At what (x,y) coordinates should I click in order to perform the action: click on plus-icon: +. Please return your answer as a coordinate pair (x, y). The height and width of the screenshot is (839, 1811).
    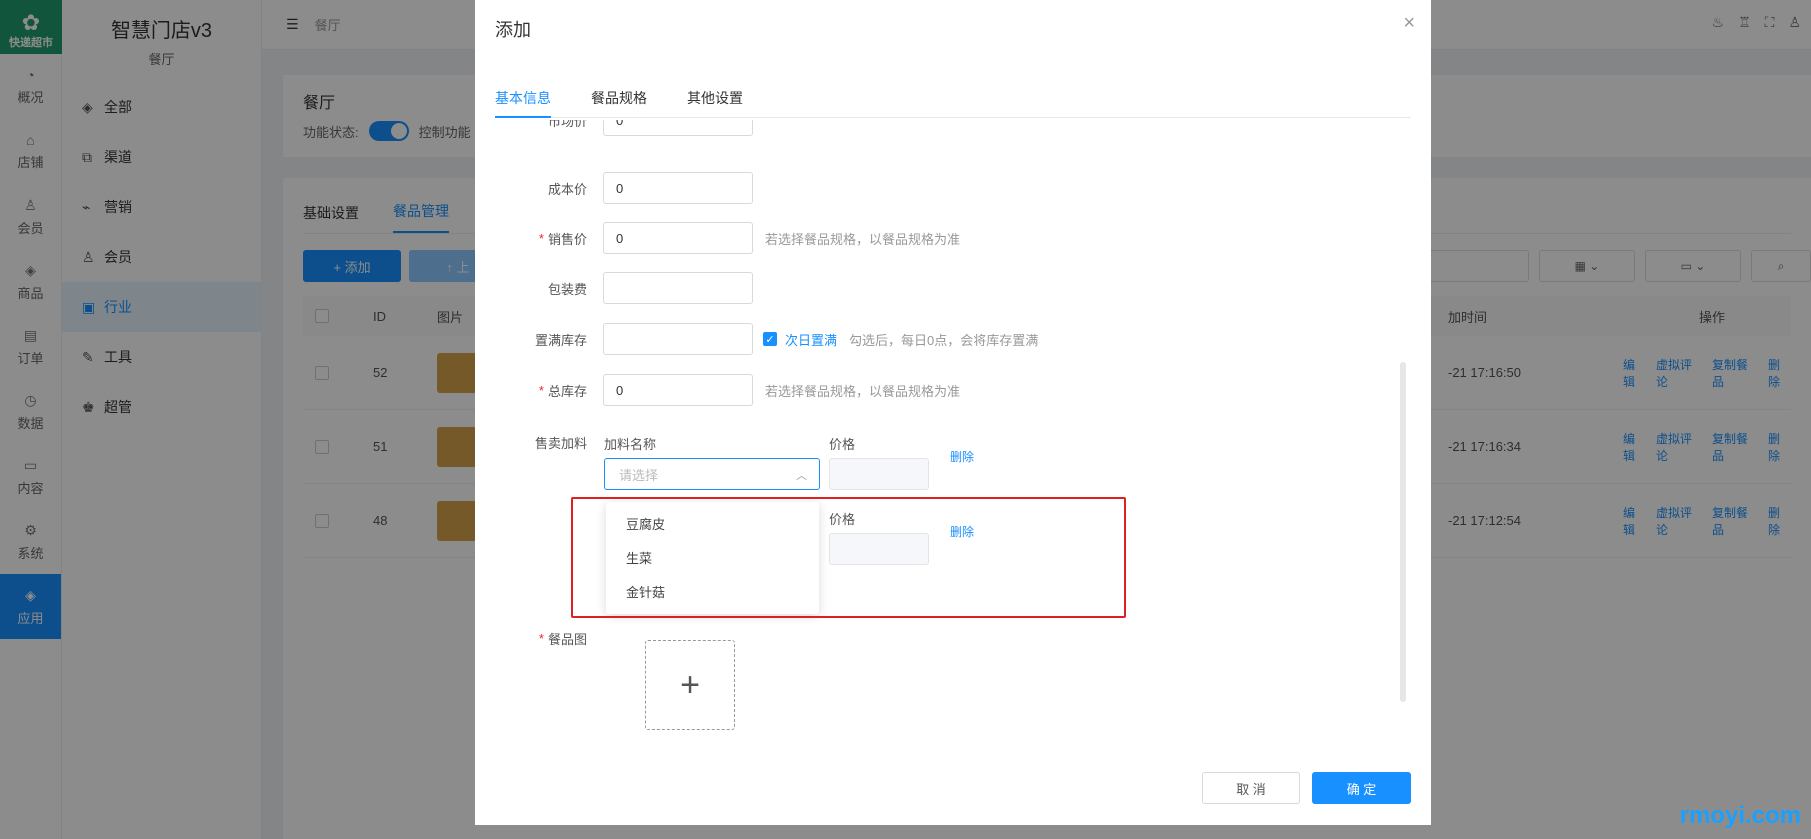
    Looking at the image, I should click on (690, 684).